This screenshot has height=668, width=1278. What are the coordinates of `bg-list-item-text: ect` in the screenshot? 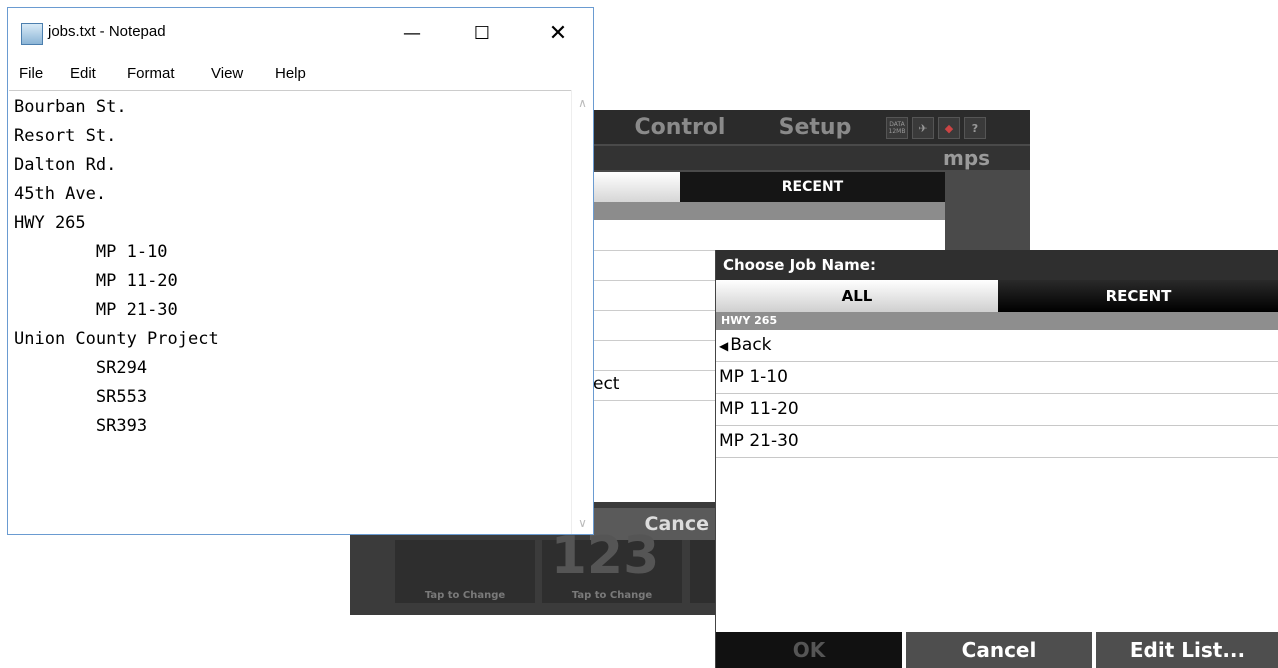 It's located at (606, 384).